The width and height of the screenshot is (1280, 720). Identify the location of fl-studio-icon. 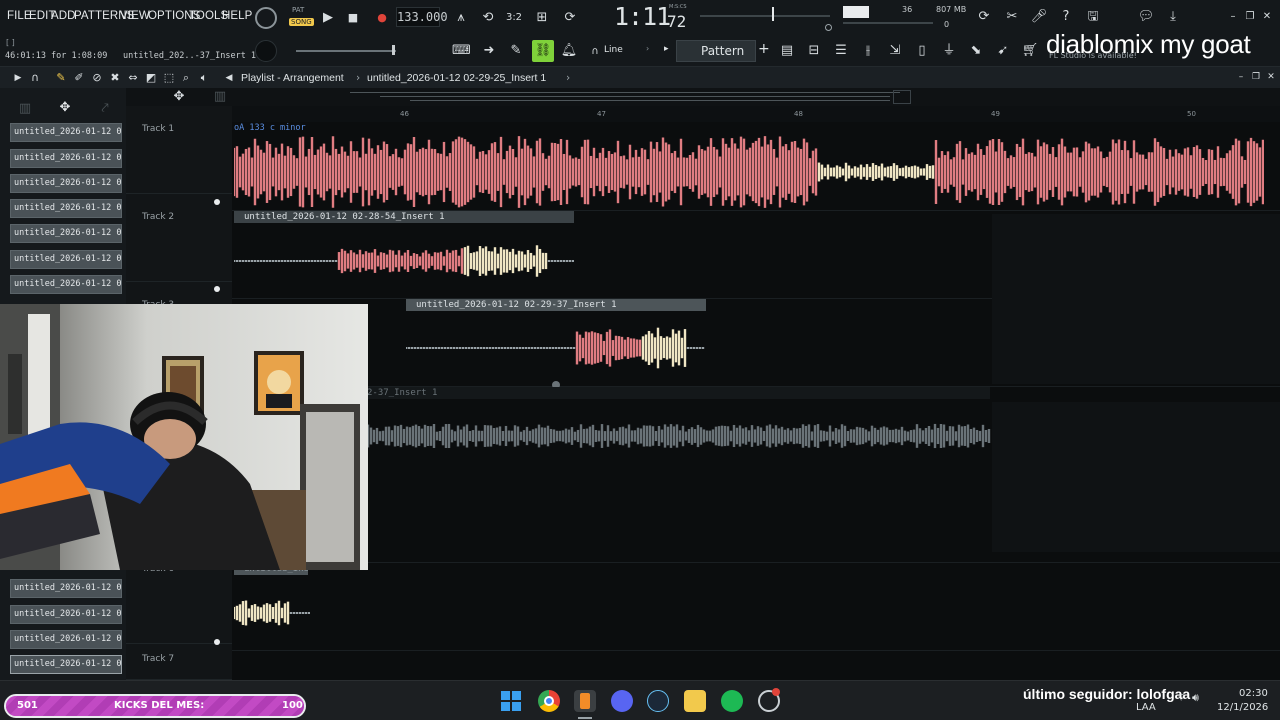
(585, 701).